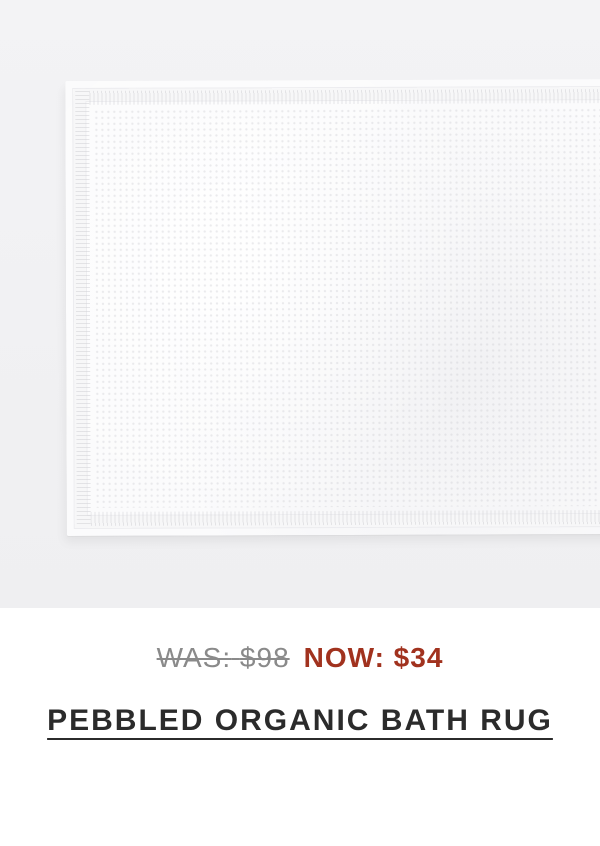  What do you see at coordinates (418, 657) in the screenshot?
I see `now-amount: $34` at bounding box center [418, 657].